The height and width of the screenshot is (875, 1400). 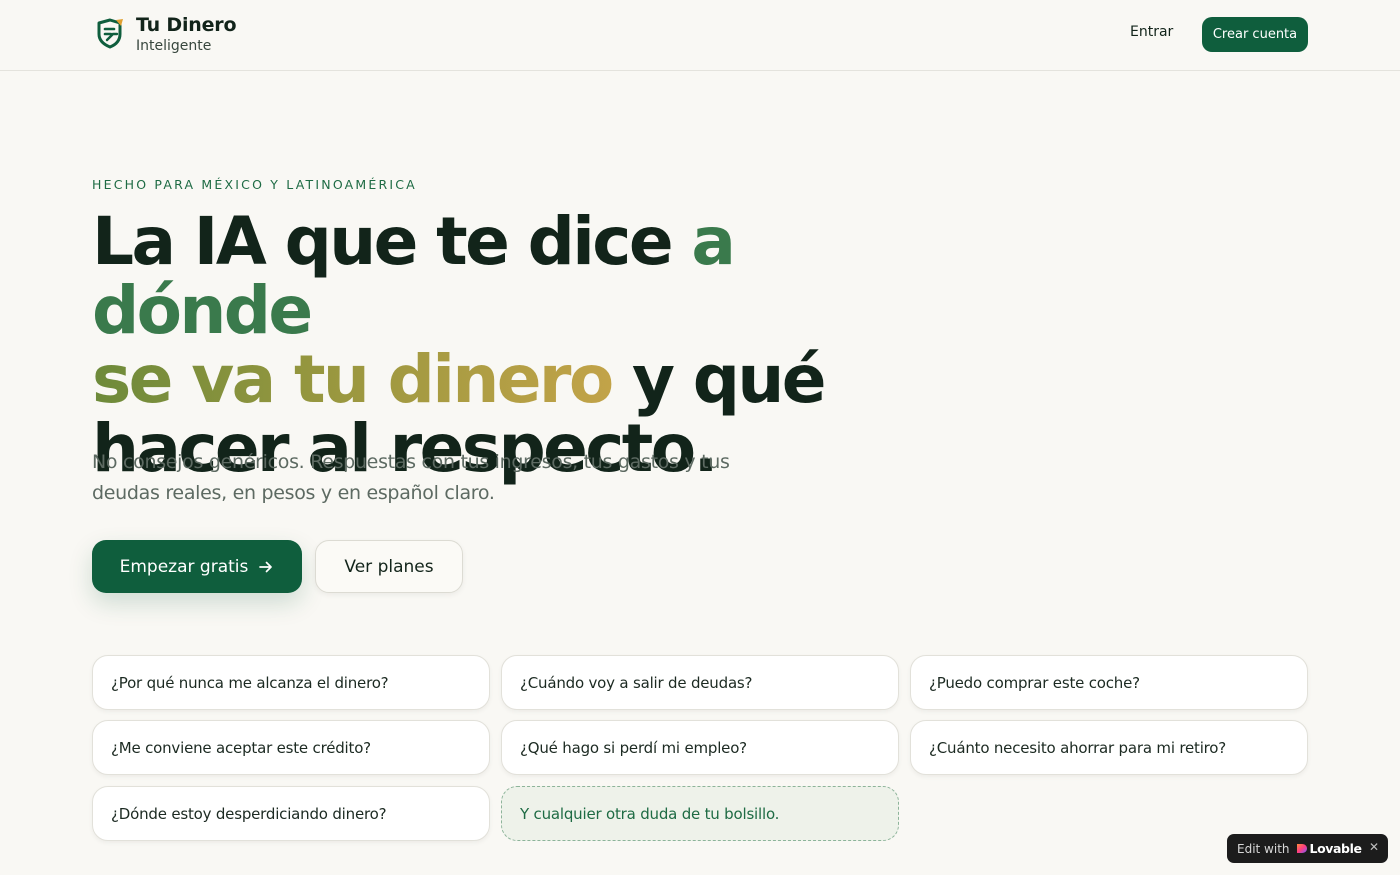 I want to click on other-question-chip: Y cualquier otra duda de tu bolsillo., so click(x=700, y=813).